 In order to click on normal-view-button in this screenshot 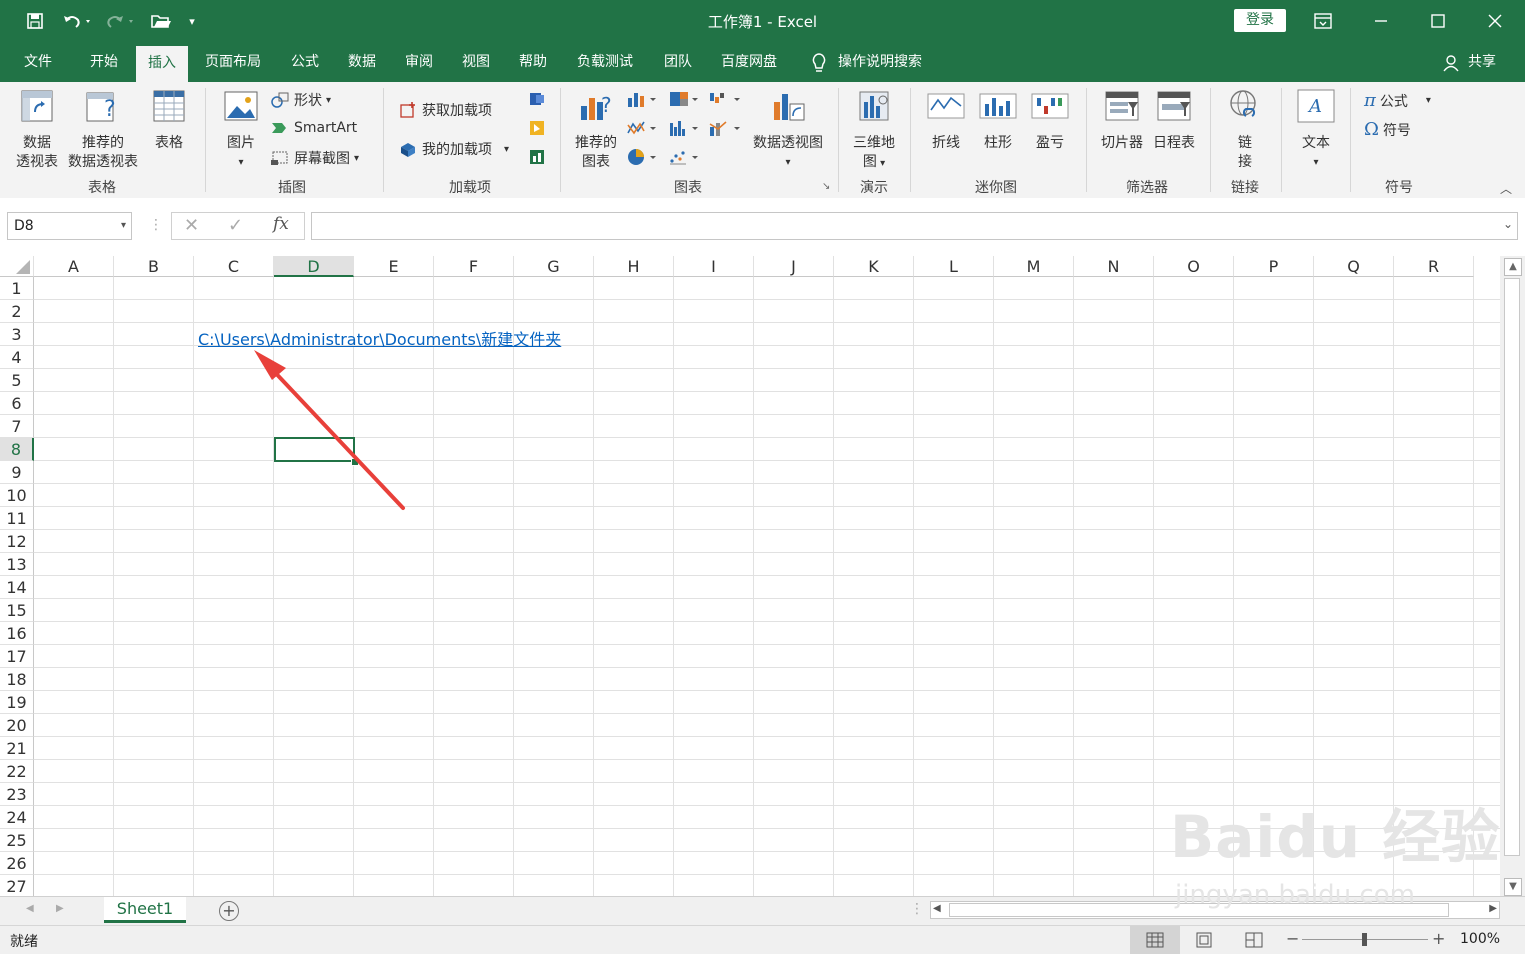, I will do `click(1155, 940)`.